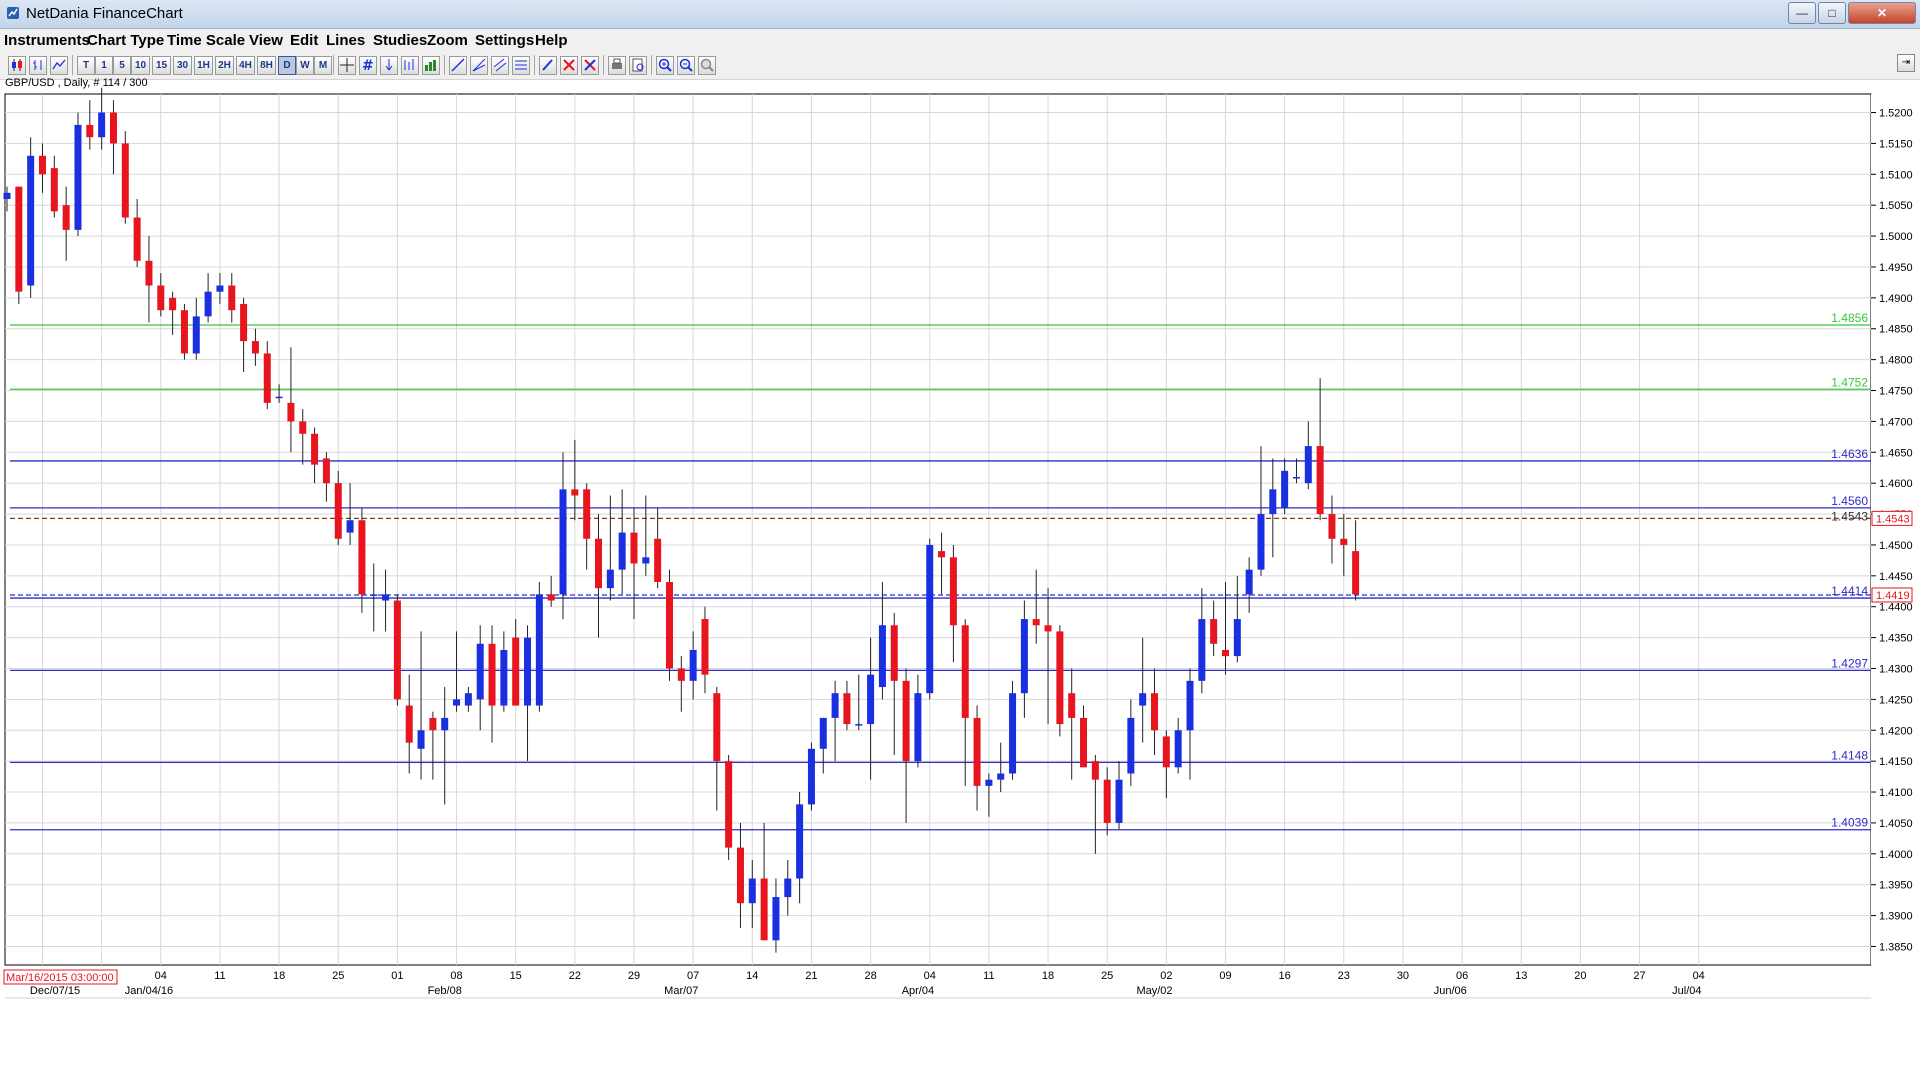  What do you see at coordinates (686, 65) in the screenshot?
I see `zoom-out-icon` at bounding box center [686, 65].